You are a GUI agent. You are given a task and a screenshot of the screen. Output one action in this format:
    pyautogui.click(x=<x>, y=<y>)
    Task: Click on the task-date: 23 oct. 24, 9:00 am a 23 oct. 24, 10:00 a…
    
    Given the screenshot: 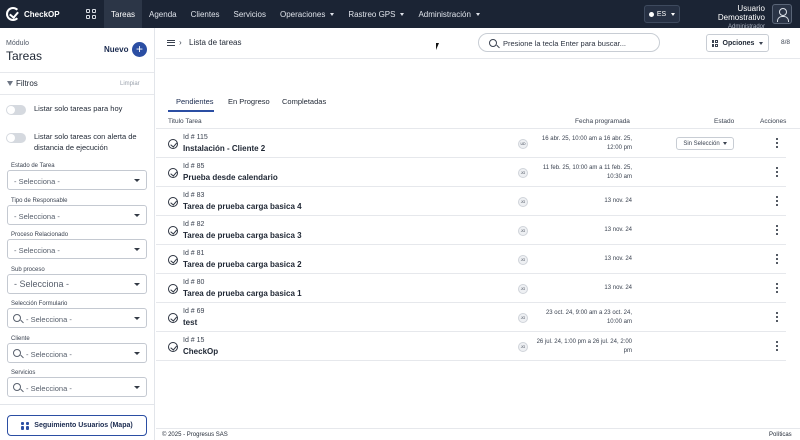 What is the action you would take?
    pyautogui.click(x=583, y=318)
    